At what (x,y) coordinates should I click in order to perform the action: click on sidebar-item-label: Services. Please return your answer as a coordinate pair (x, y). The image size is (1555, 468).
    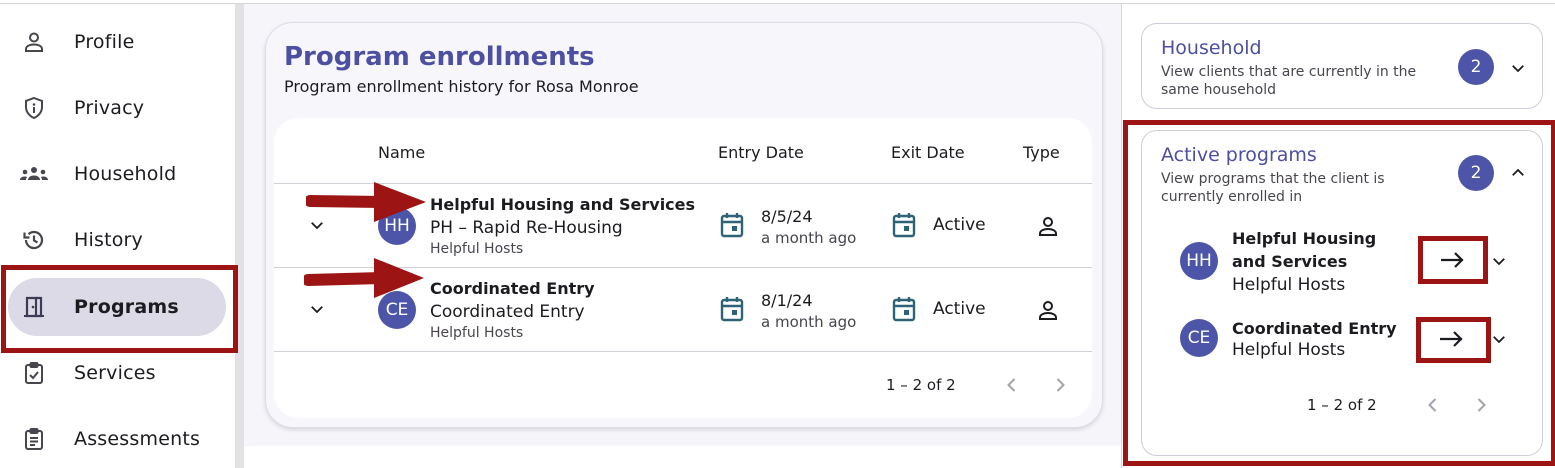
    Looking at the image, I should click on (115, 373).